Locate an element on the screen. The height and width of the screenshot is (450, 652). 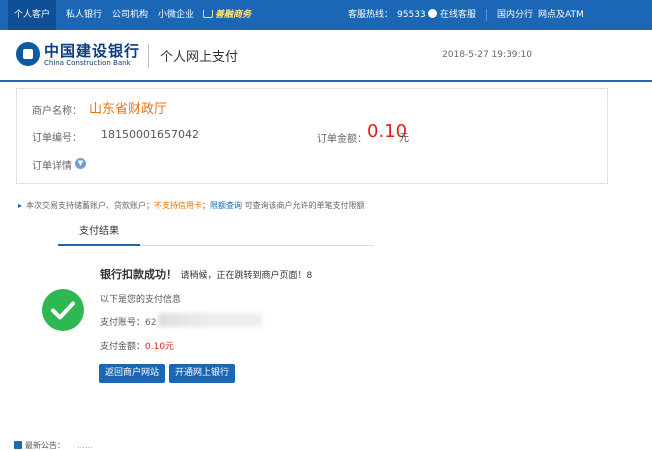
notice-prefix: 本次交易支持储蓄账户、贷款账户； is located at coordinates (90, 205).